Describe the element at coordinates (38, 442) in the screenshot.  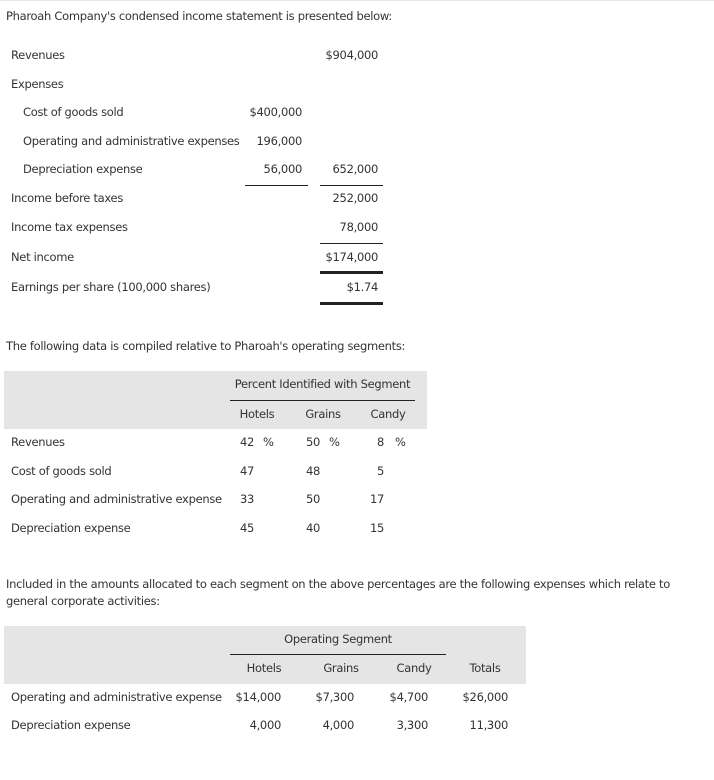
I see `percent-row-label: Revenues` at that location.